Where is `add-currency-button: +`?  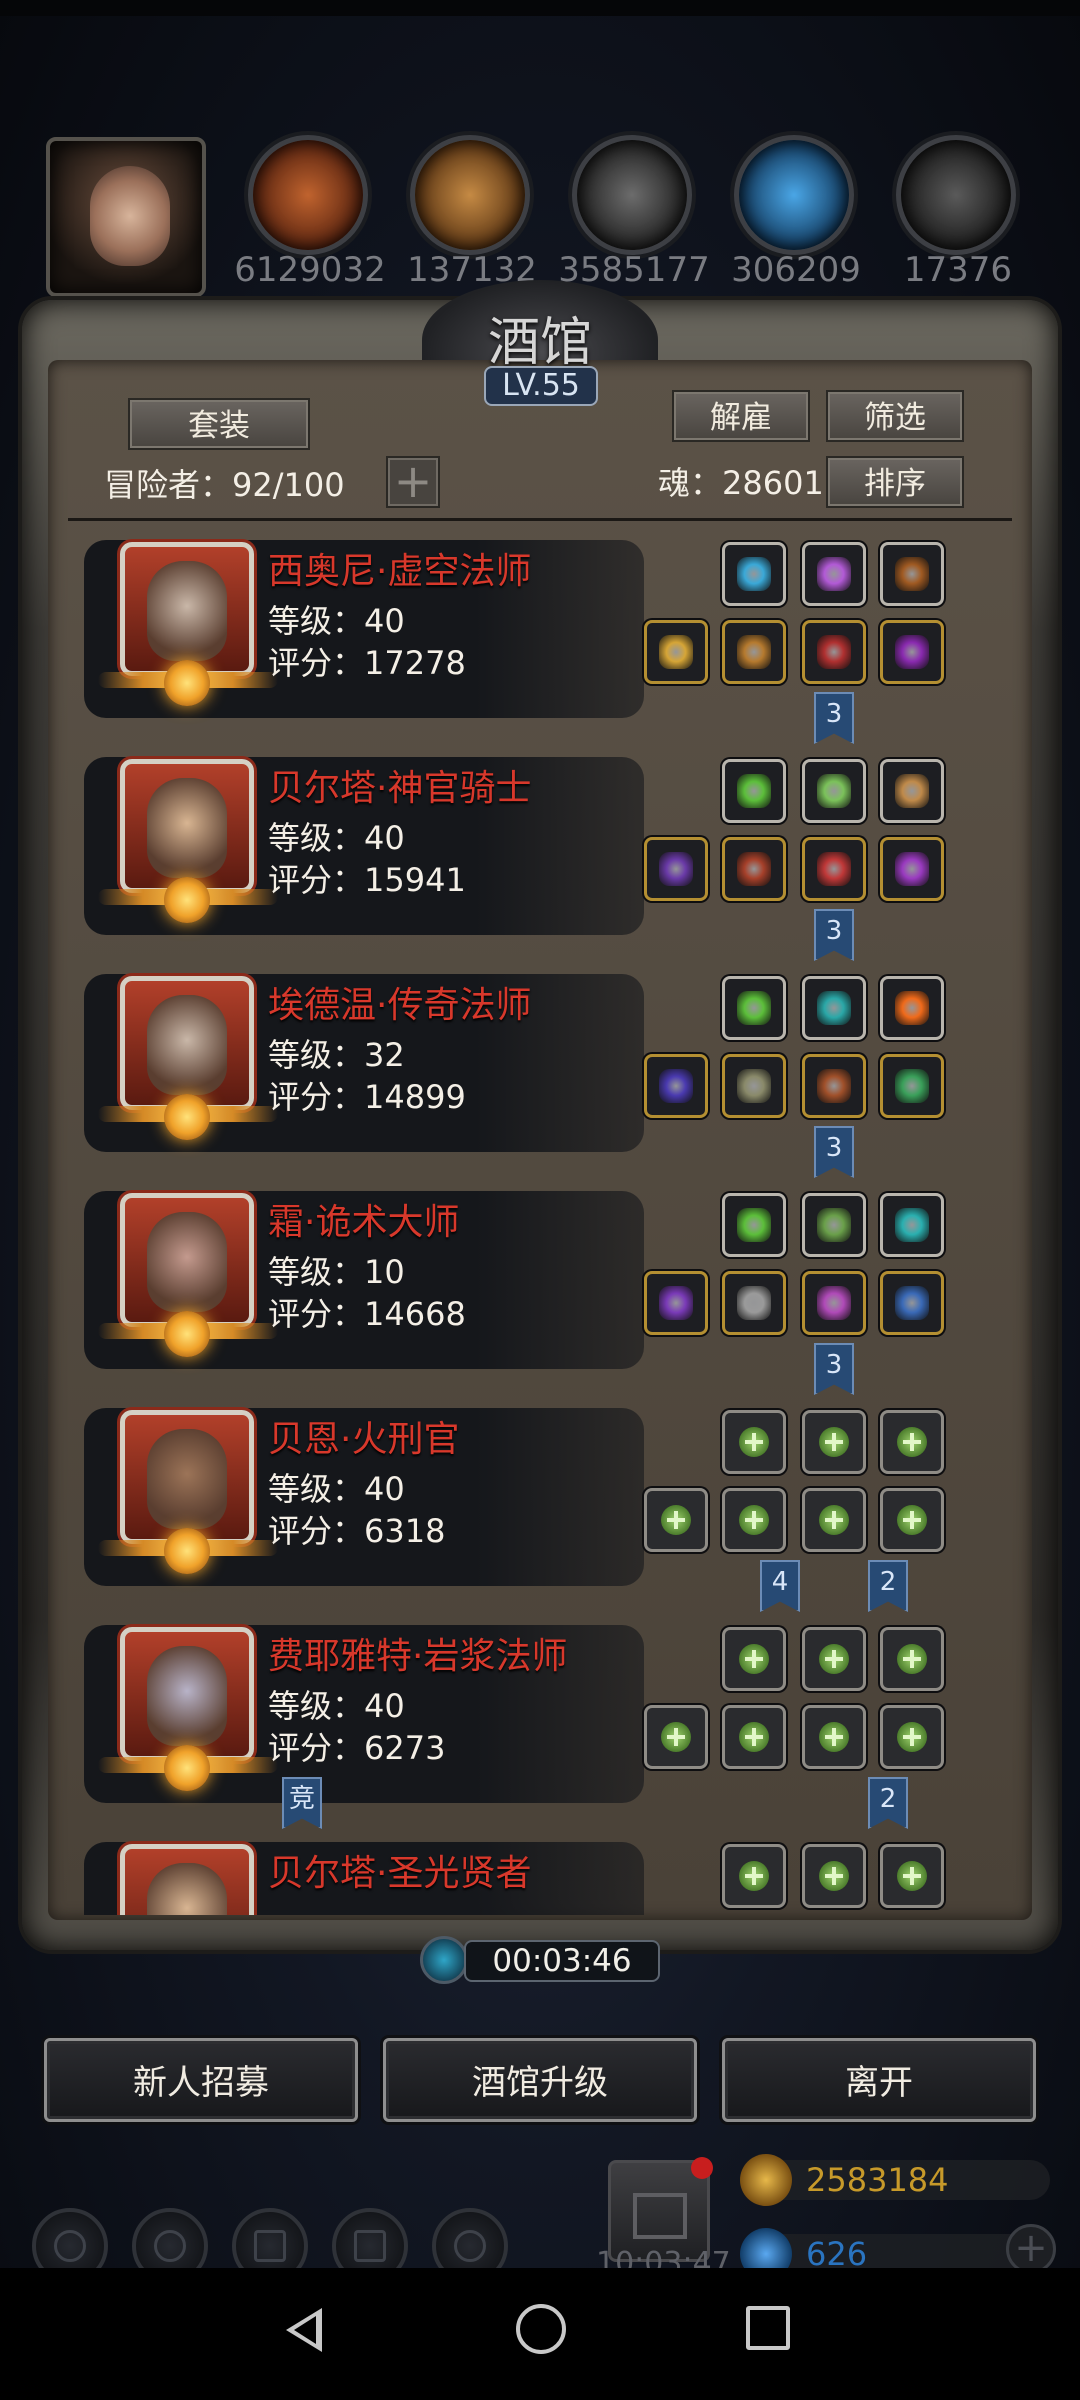 add-currency-button: + is located at coordinates (1031, 2249).